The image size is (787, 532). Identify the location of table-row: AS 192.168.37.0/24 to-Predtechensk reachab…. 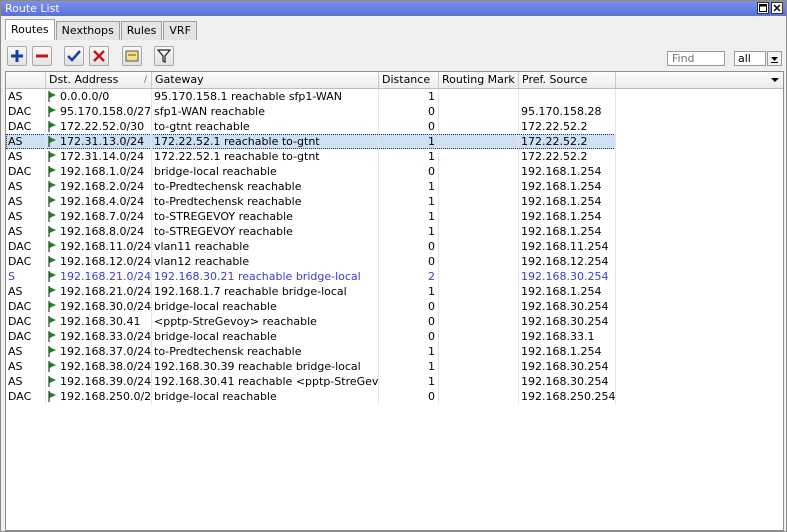
(311, 351).